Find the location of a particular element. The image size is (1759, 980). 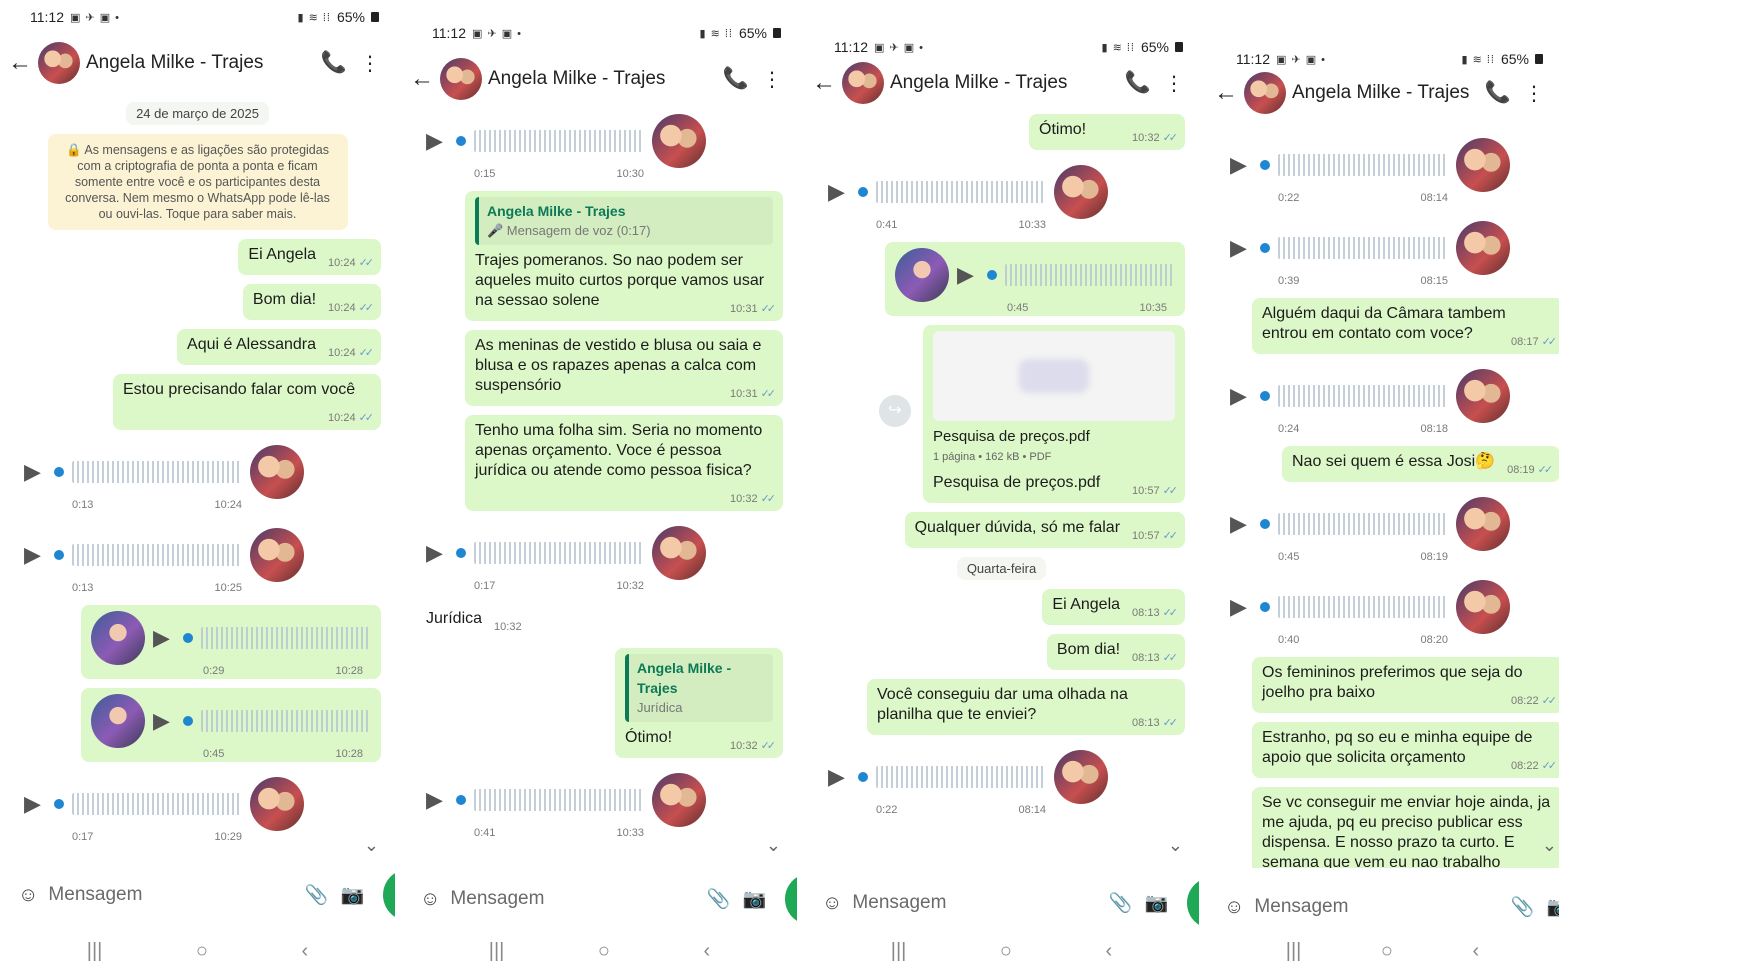

voice-message: ▶ 0:13 10:25 is located at coordinates (164, 559).